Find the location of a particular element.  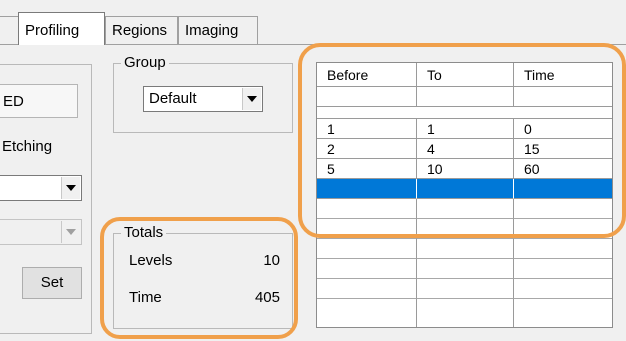

group-title: Group is located at coordinates (145, 62).